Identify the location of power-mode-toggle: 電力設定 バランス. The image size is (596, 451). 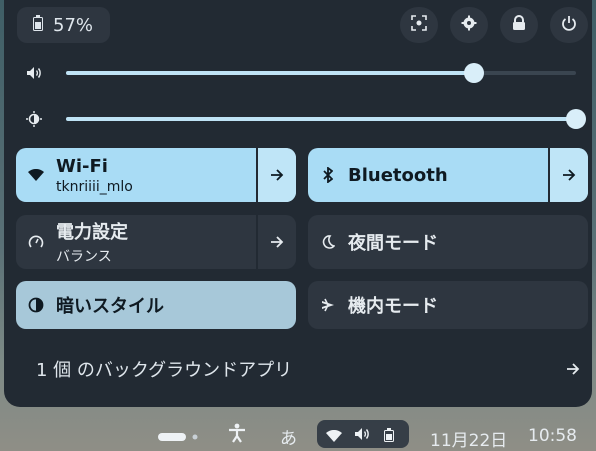
(136, 242).